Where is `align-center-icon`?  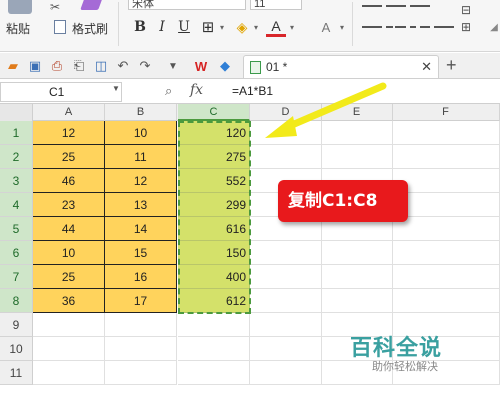 align-center-icon is located at coordinates (396, 27).